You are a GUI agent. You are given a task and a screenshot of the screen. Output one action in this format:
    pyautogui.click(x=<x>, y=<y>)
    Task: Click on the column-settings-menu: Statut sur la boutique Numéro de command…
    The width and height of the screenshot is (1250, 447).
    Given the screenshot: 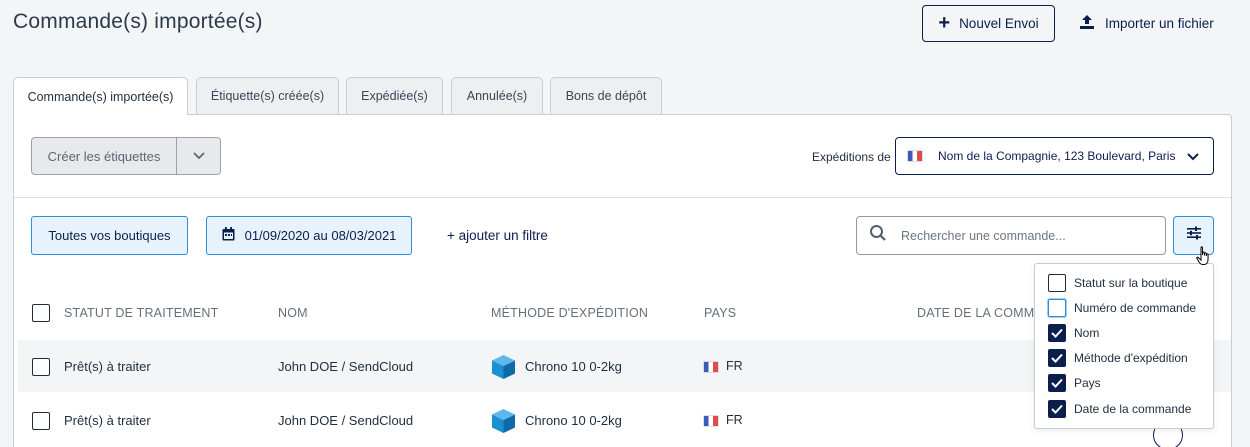 What is the action you would take?
    pyautogui.click(x=1124, y=346)
    